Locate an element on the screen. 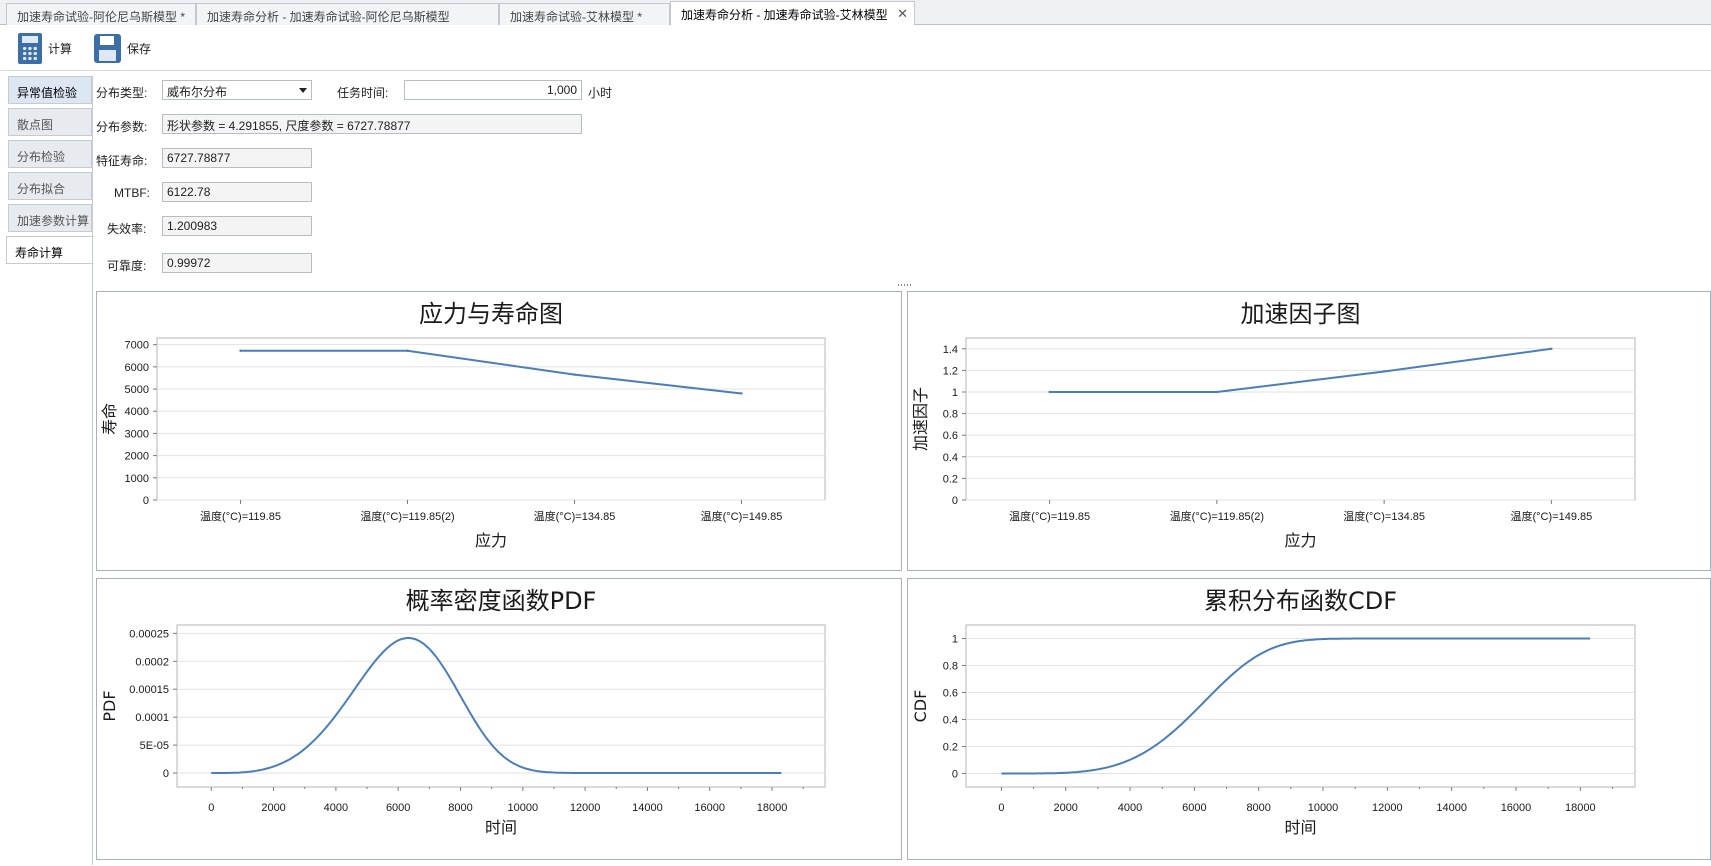  y-tick-label: 5E-05 is located at coordinates (154, 746).